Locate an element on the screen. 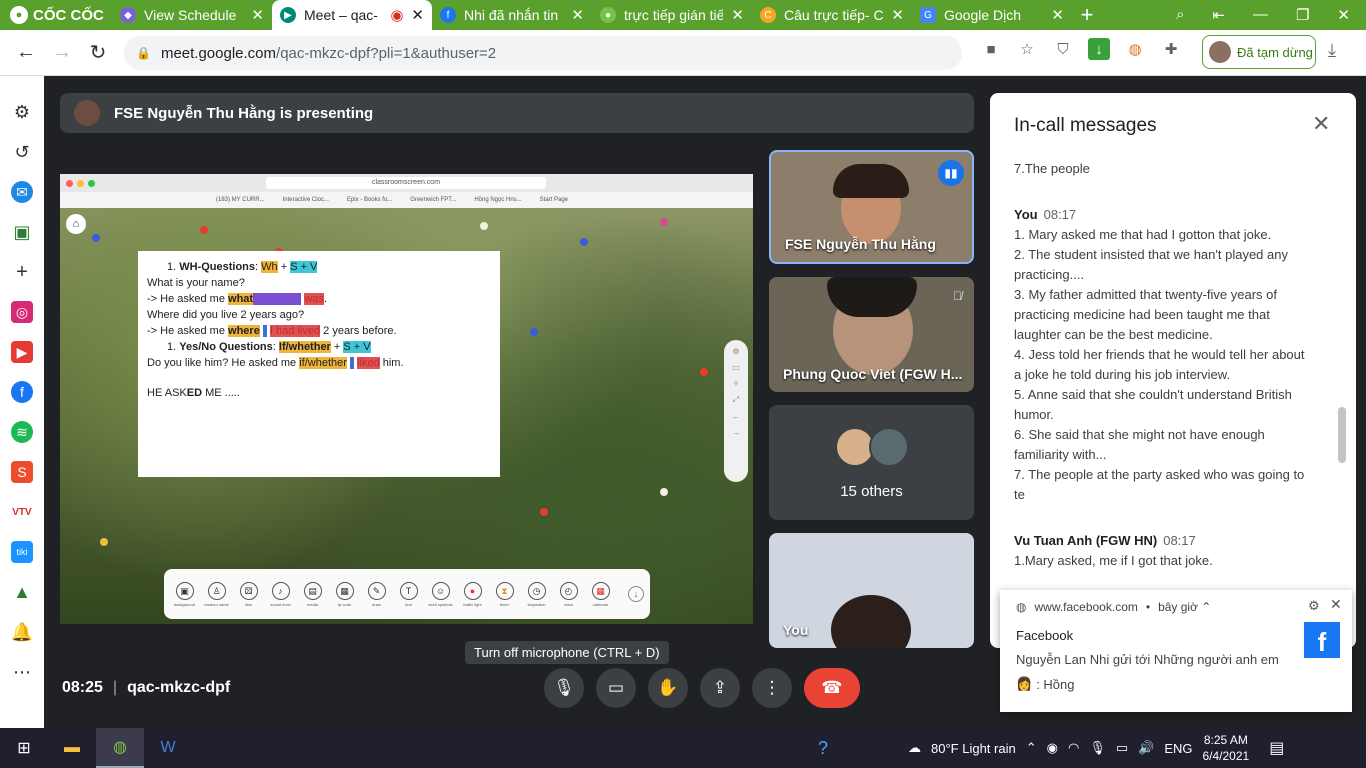 The width and height of the screenshot is (1366, 768). dock-timer: ⧗ timer is located at coordinates (504, 594).